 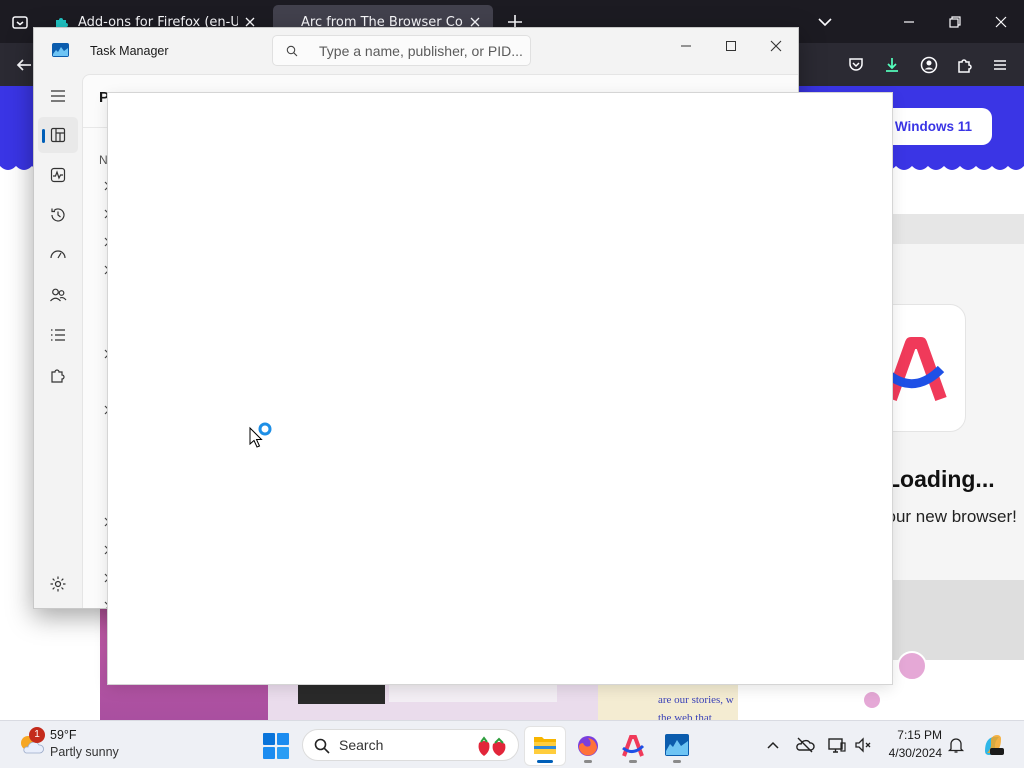 What do you see at coordinates (492, 746) in the screenshot?
I see `strawberries-icon` at bounding box center [492, 746].